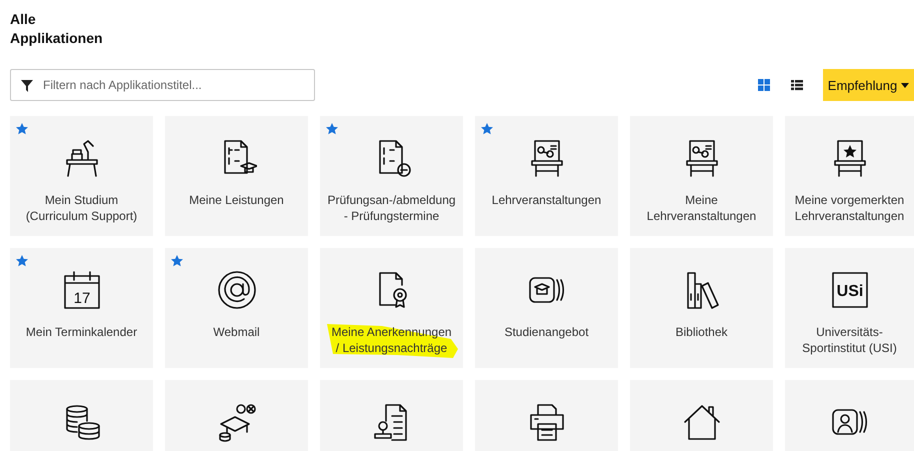 The height and width of the screenshot is (451, 914). I want to click on app-tile: Meine vorgemerkten Lehrveranstaltungen, so click(849, 176).